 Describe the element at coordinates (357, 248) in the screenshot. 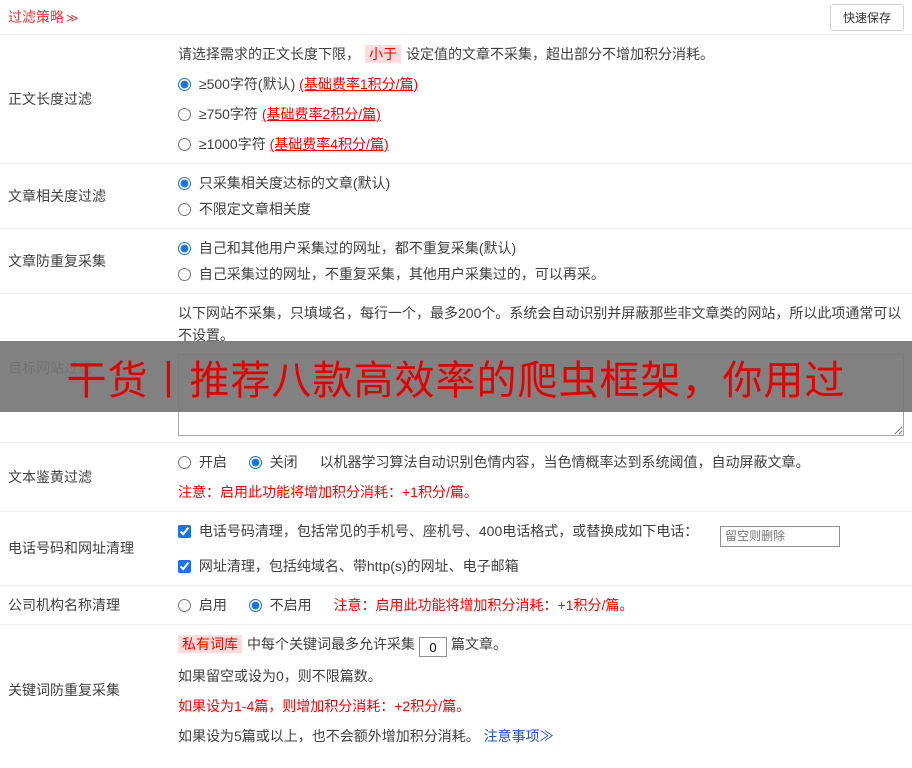

I see `dedup-option-global-label: 自己和其他用户采集过的网址，都不重复采集(默认)` at that location.